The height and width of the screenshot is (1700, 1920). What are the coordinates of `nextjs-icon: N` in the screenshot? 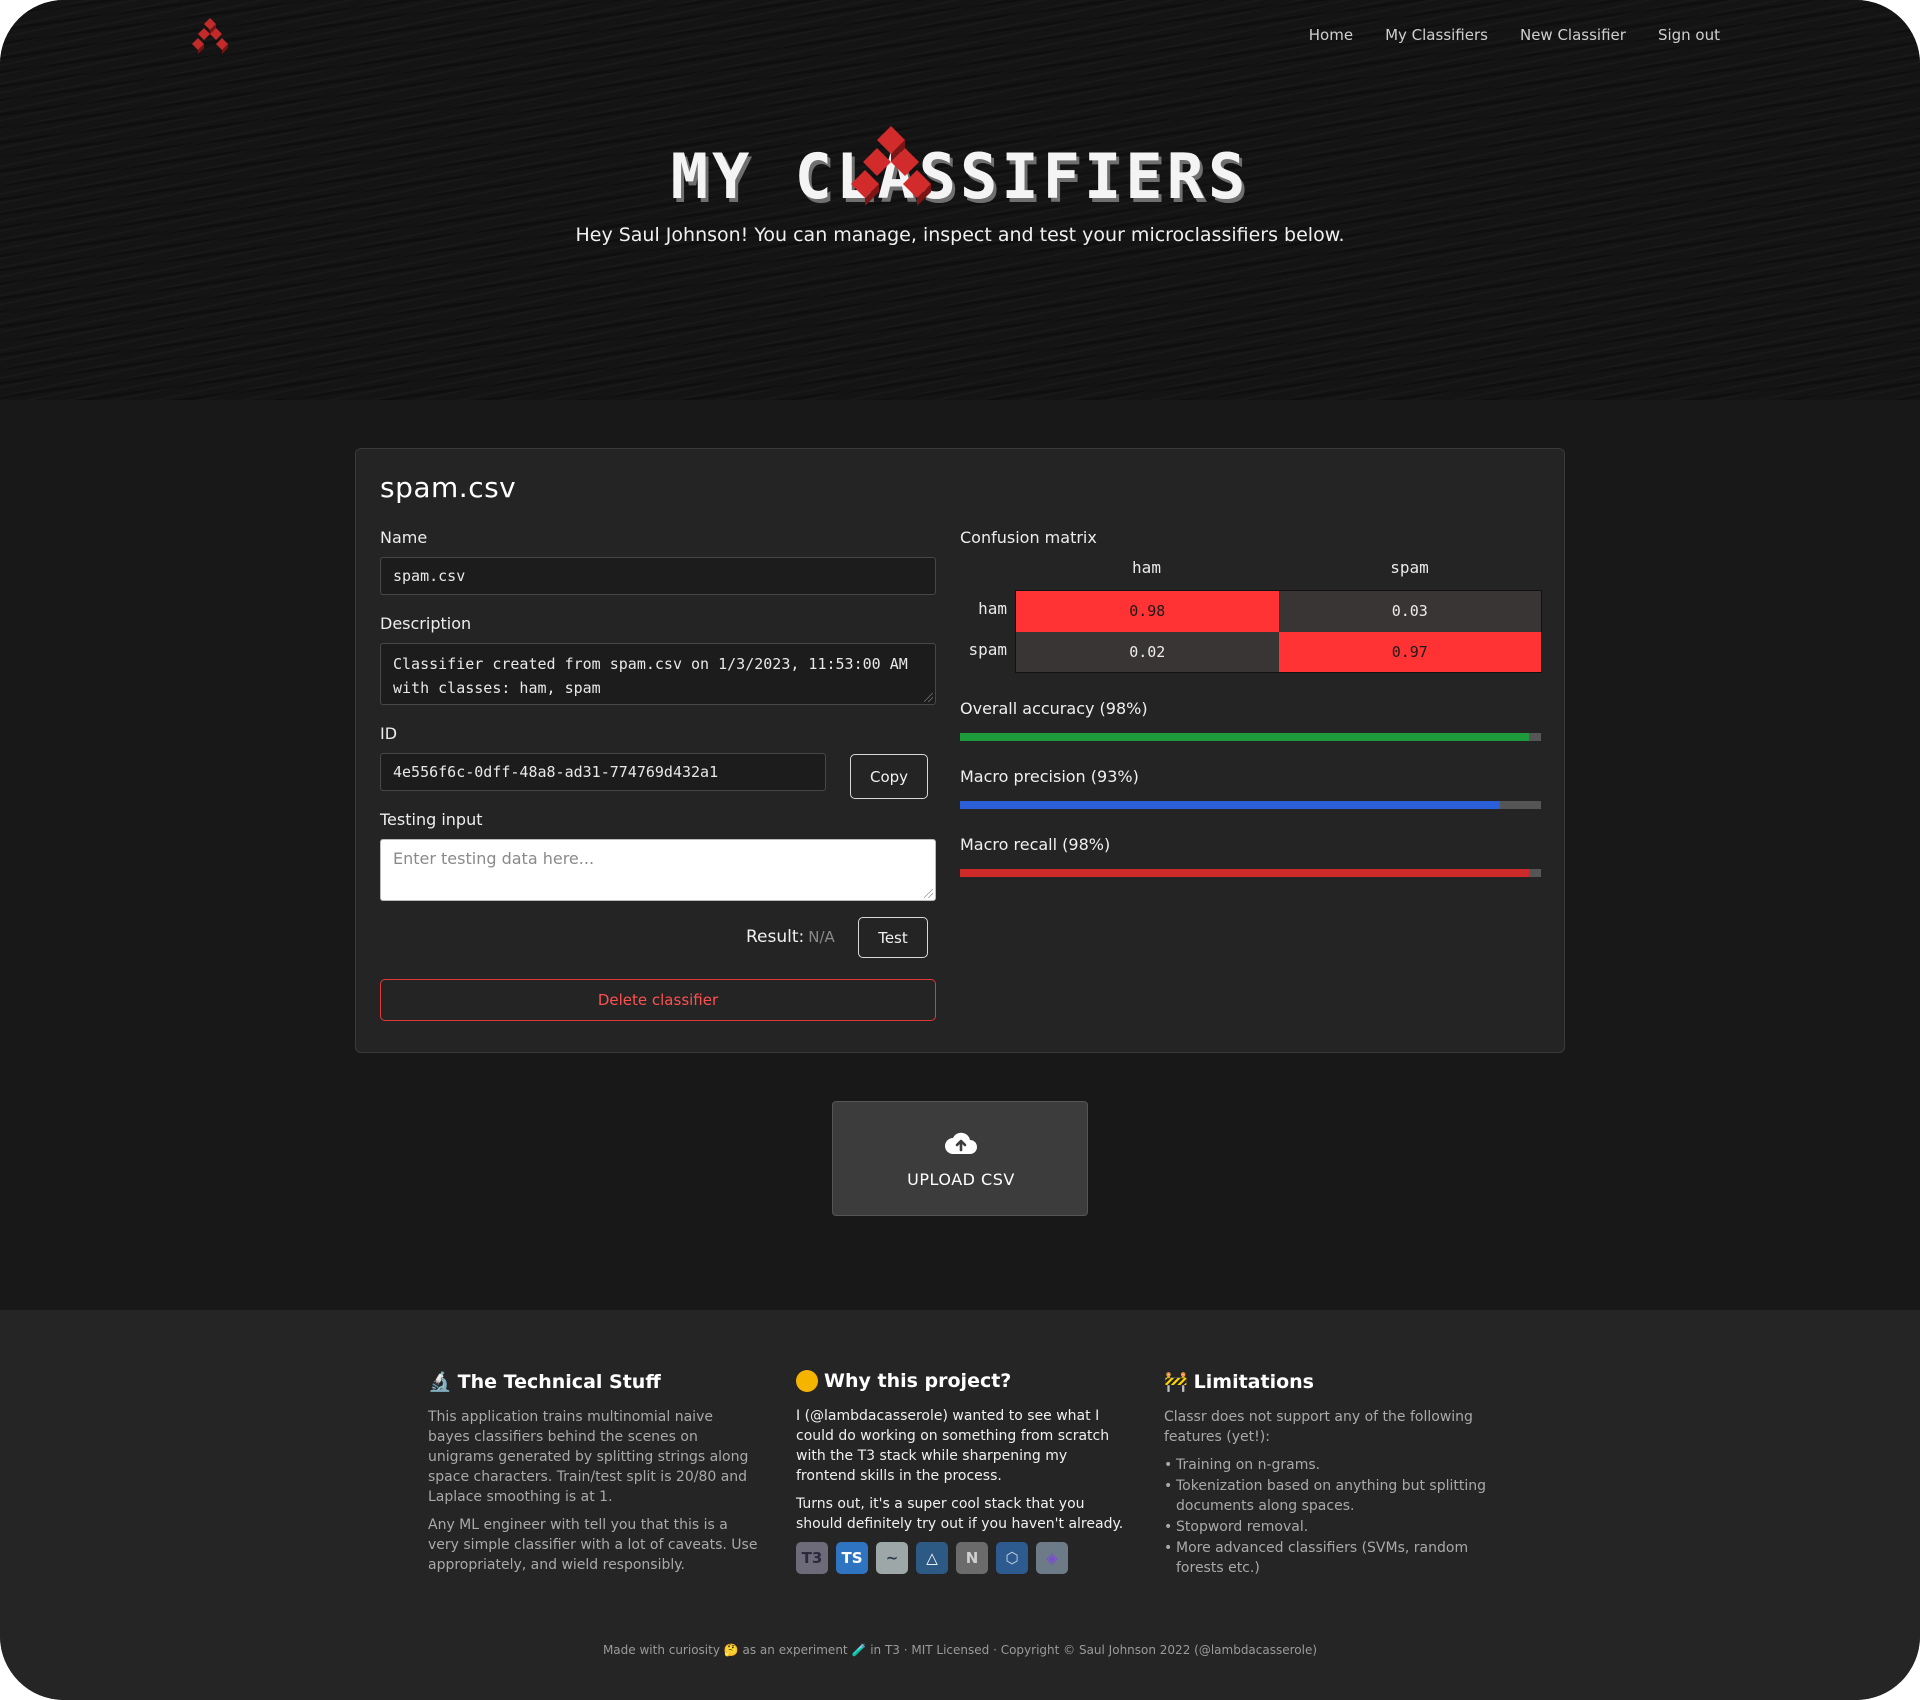 It's located at (972, 1558).